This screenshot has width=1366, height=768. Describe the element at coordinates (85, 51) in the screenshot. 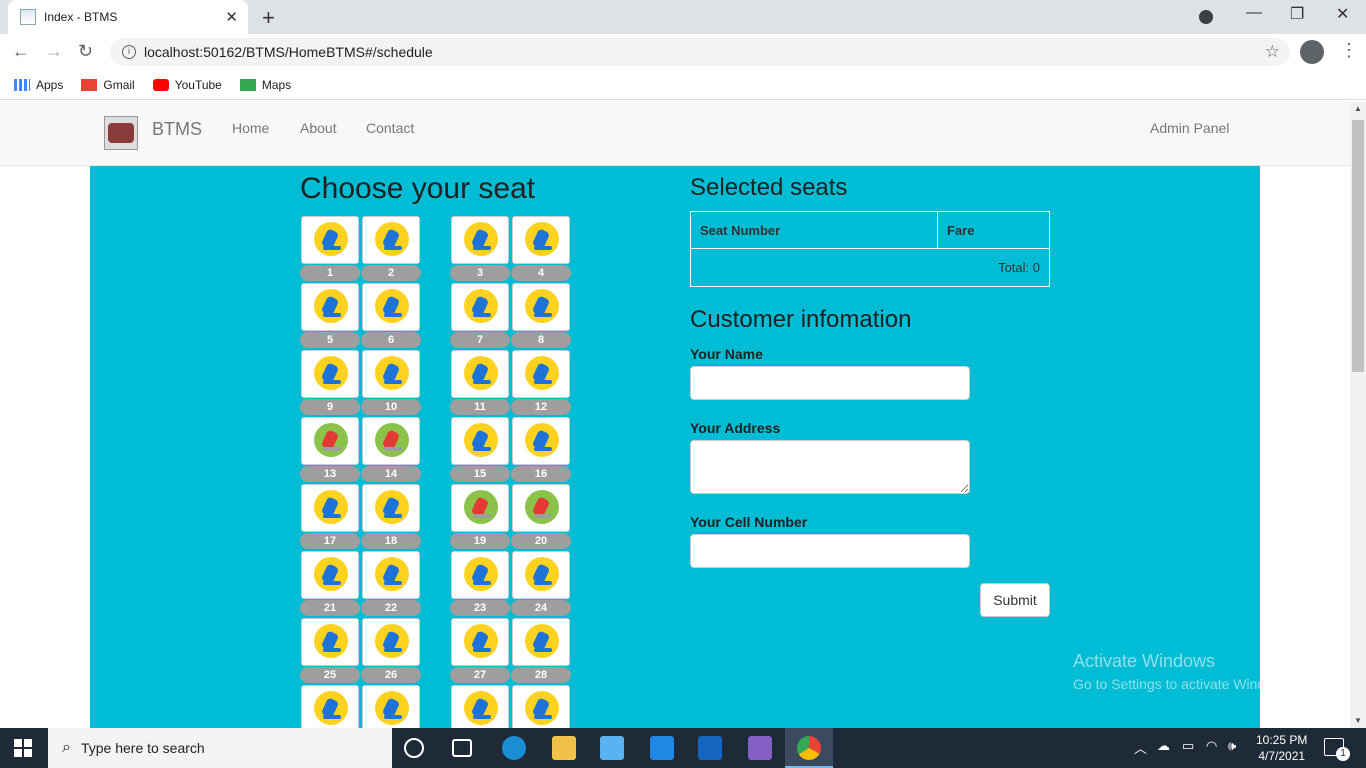

I see `reload-icon: ↻` at that location.